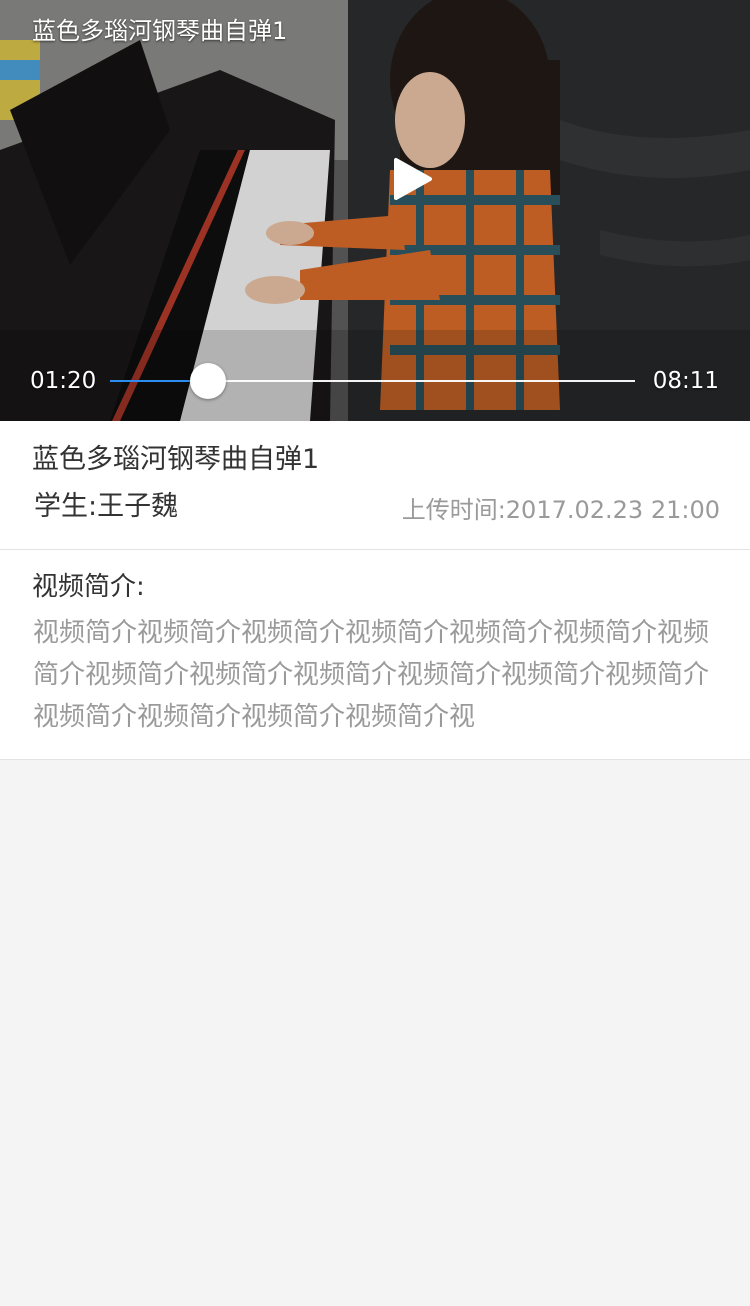 The height and width of the screenshot is (1306, 750). I want to click on video-title: 蓝色多瑙河钢琴曲自弹1, so click(176, 459).